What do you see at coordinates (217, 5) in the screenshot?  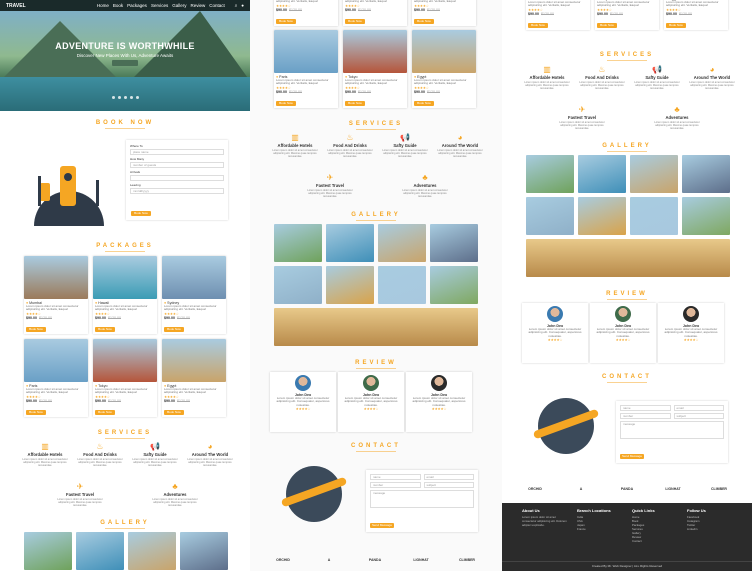 I see `nav-contact: Contact` at bounding box center [217, 5].